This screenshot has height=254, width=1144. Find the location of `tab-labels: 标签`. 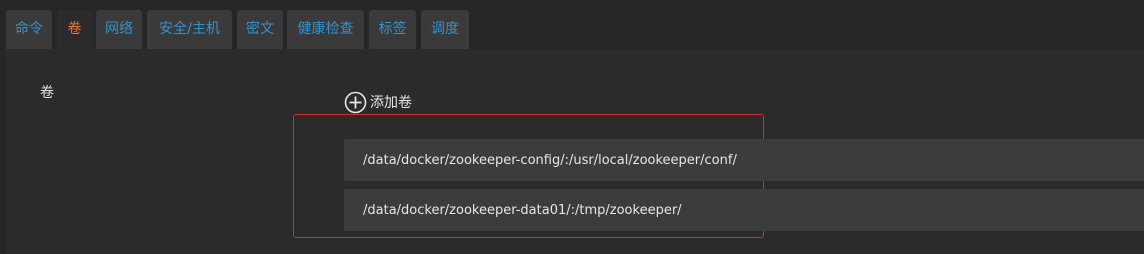

tab-labels: 标签 is located at coordinates (392, 29).